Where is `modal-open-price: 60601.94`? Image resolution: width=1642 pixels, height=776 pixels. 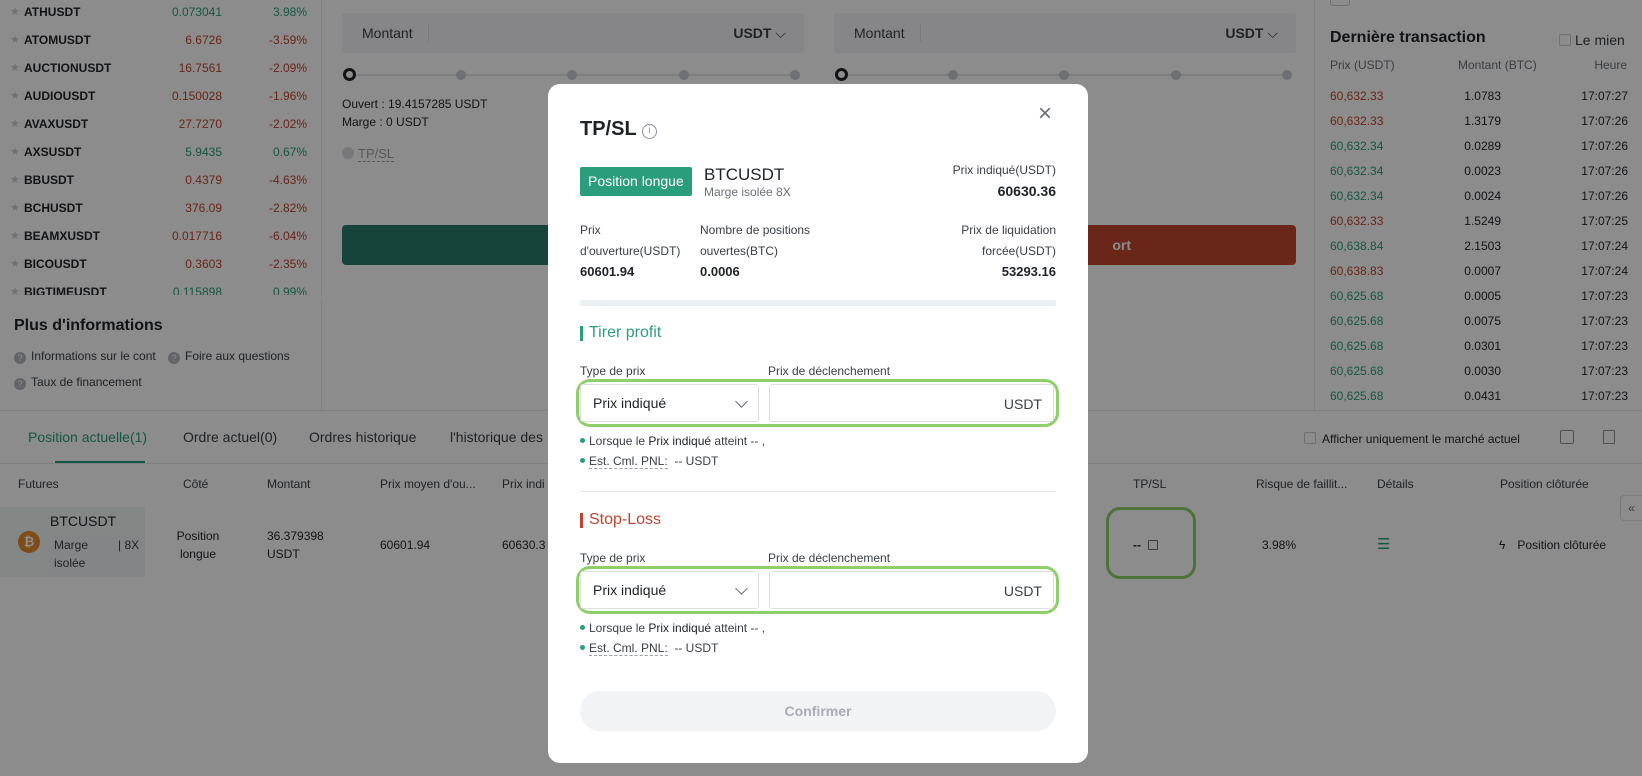 modal-open-price: 60601.94 is located at coordinates (607, 271).